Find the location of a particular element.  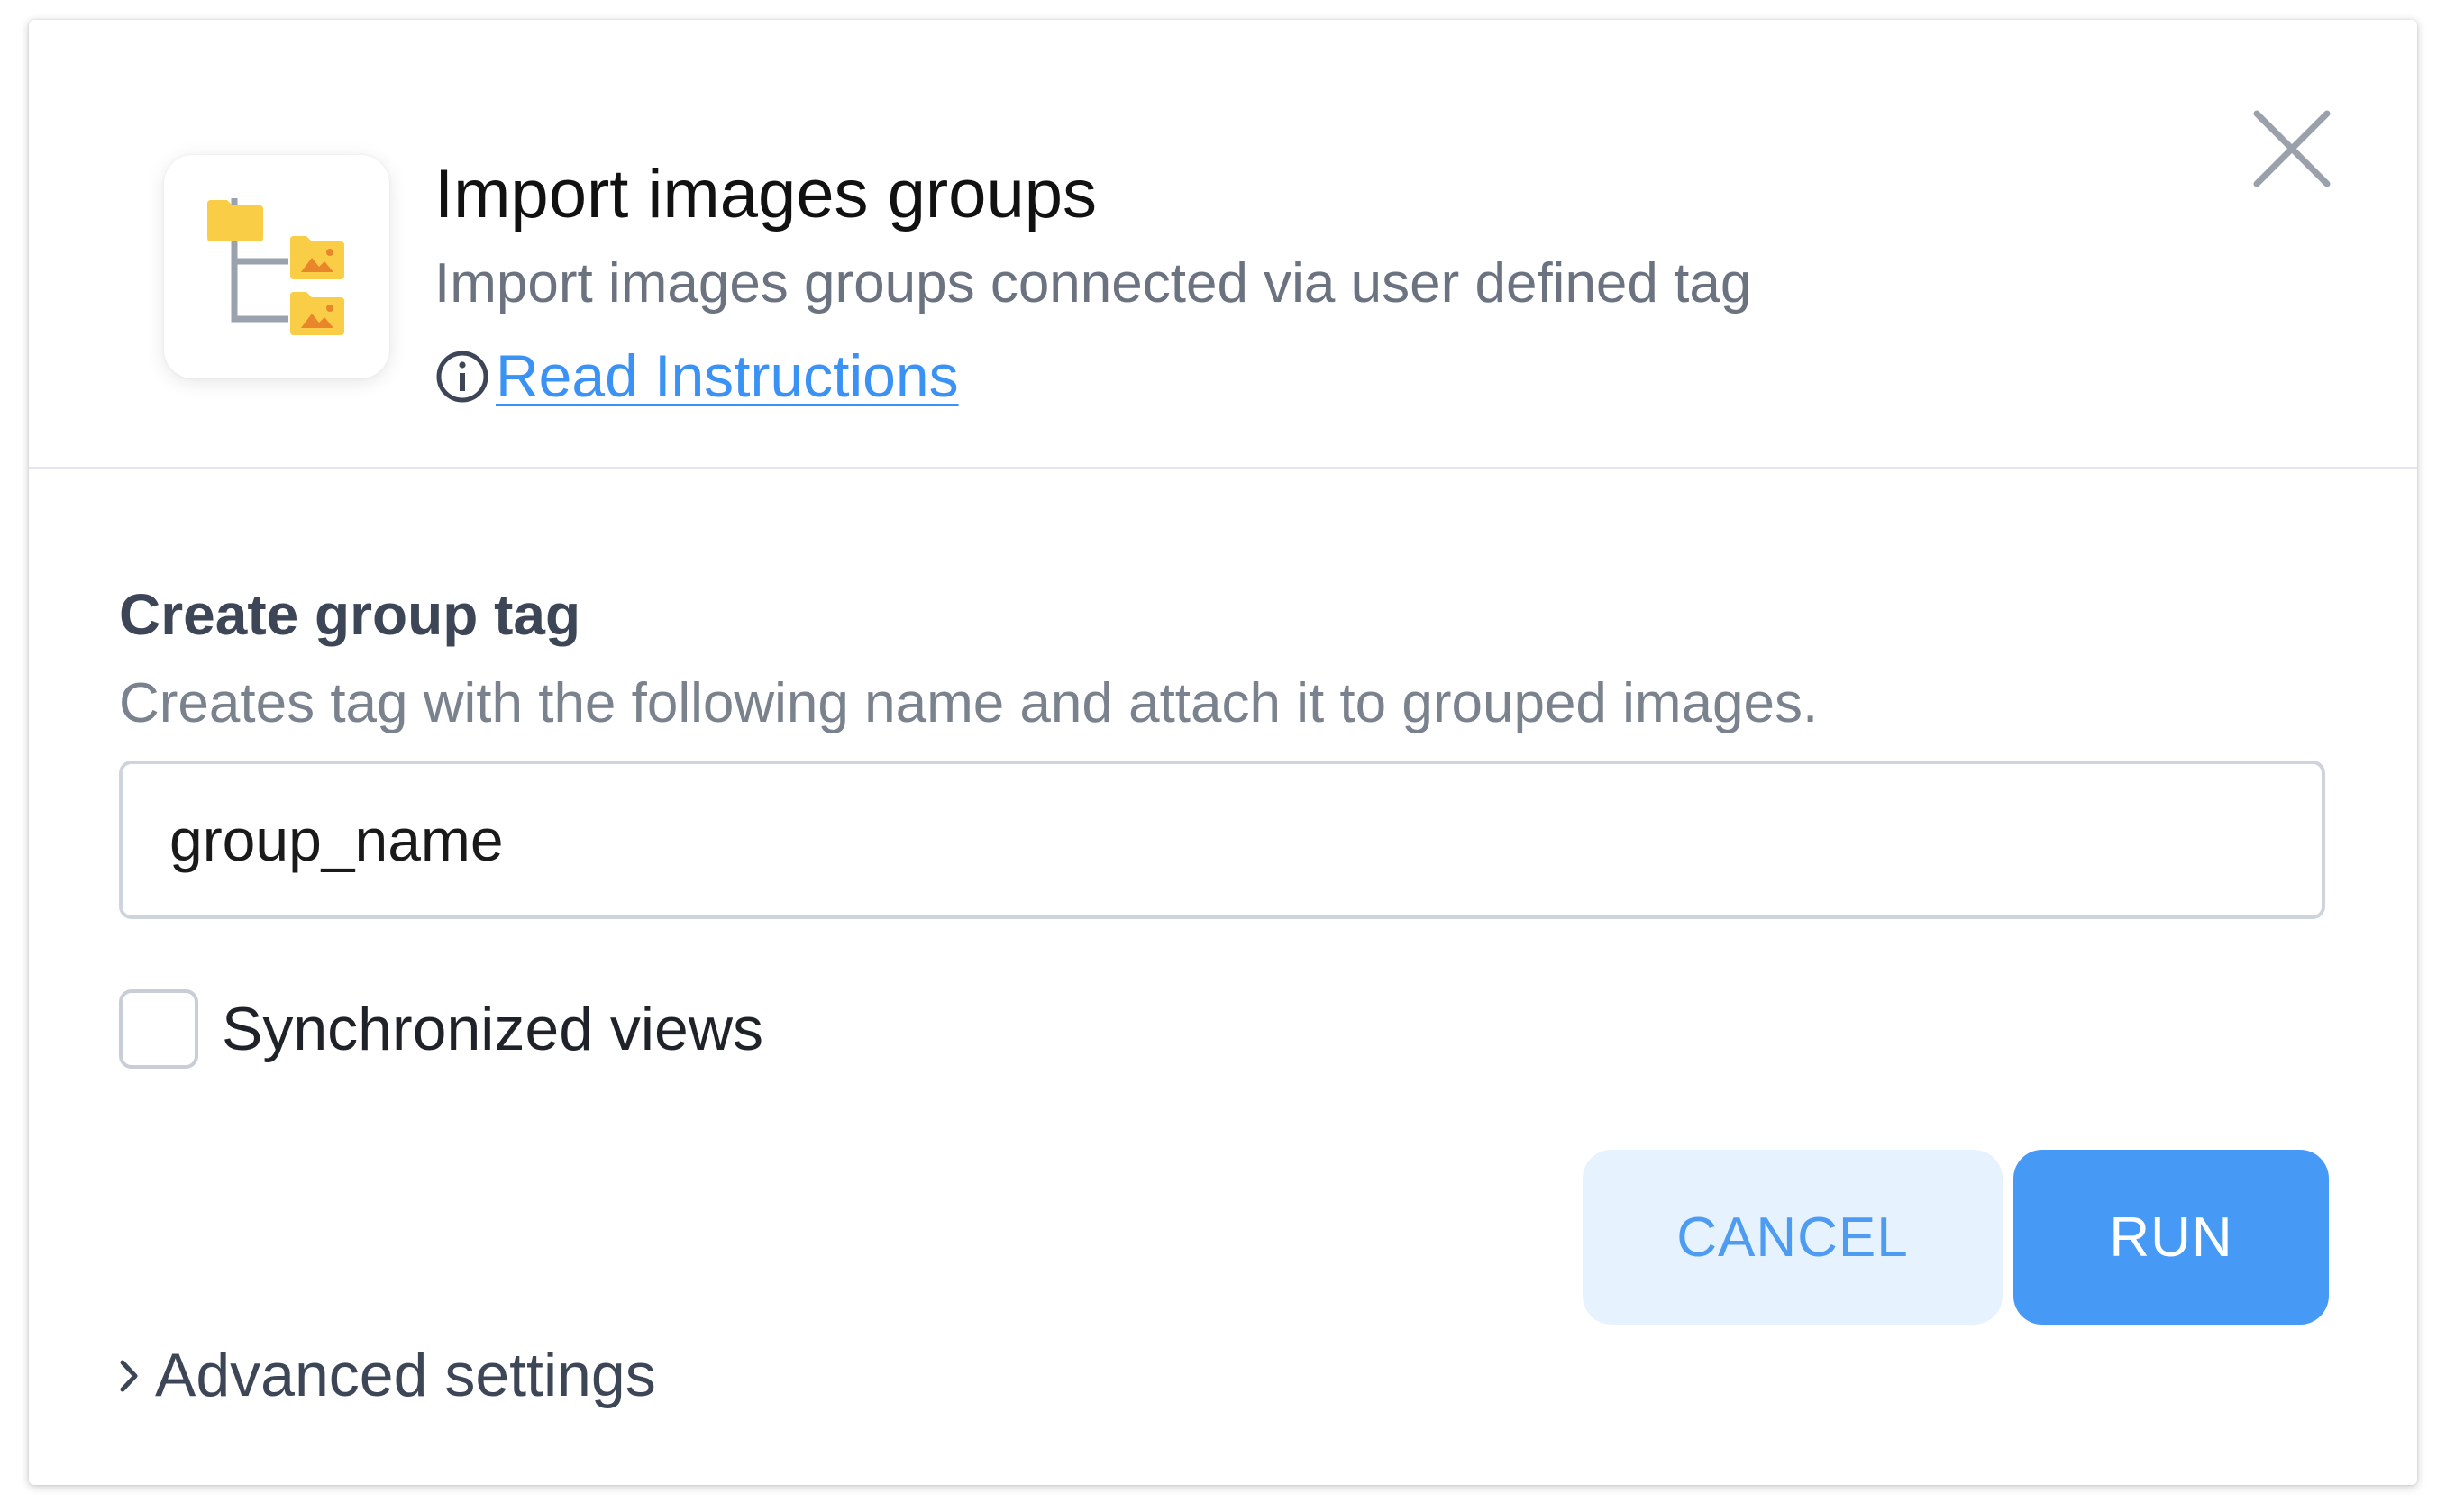

read-instructions-label: Read Instructions is located at coordinates (727, 376).